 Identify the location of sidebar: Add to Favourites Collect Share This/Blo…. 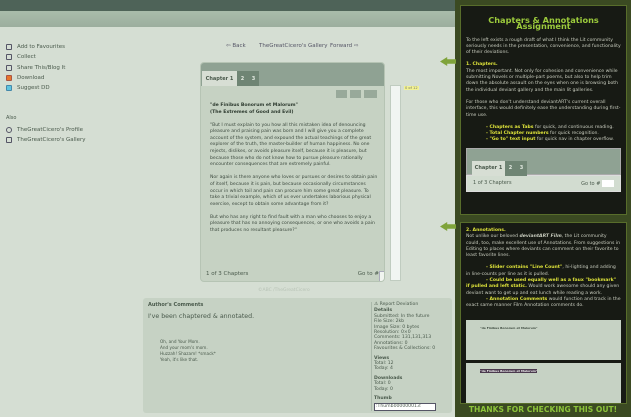
(46, 93).